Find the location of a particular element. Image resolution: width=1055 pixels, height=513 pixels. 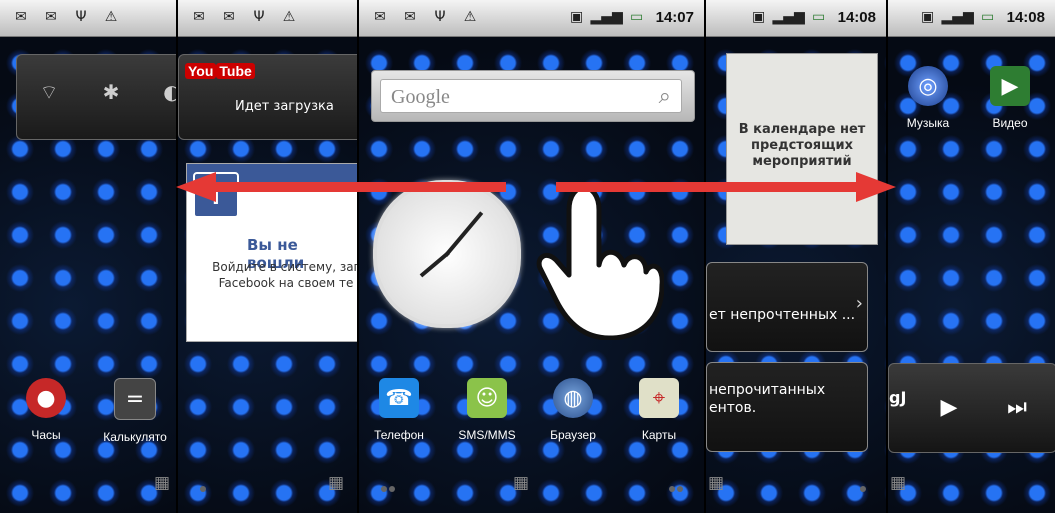

wifi-icon: ⌔ is located at coordinates (49, 92).